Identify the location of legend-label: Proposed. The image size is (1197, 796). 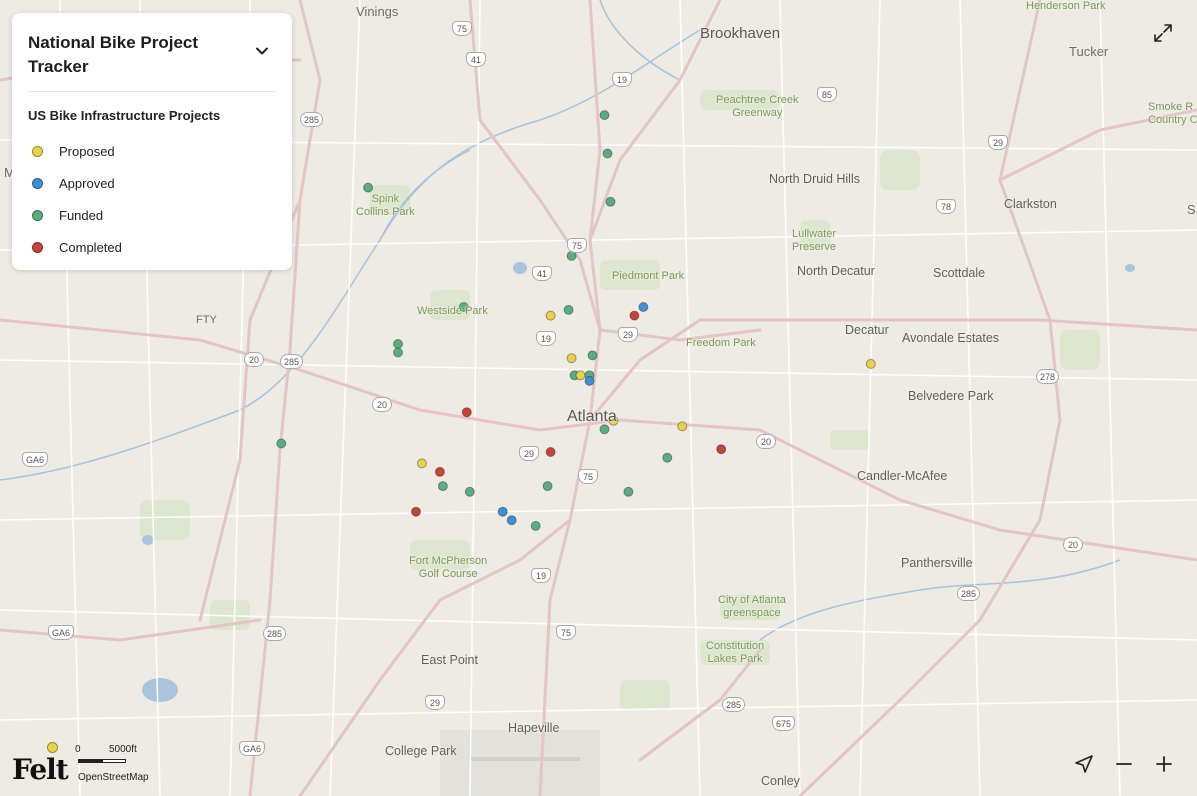
(87, 151).